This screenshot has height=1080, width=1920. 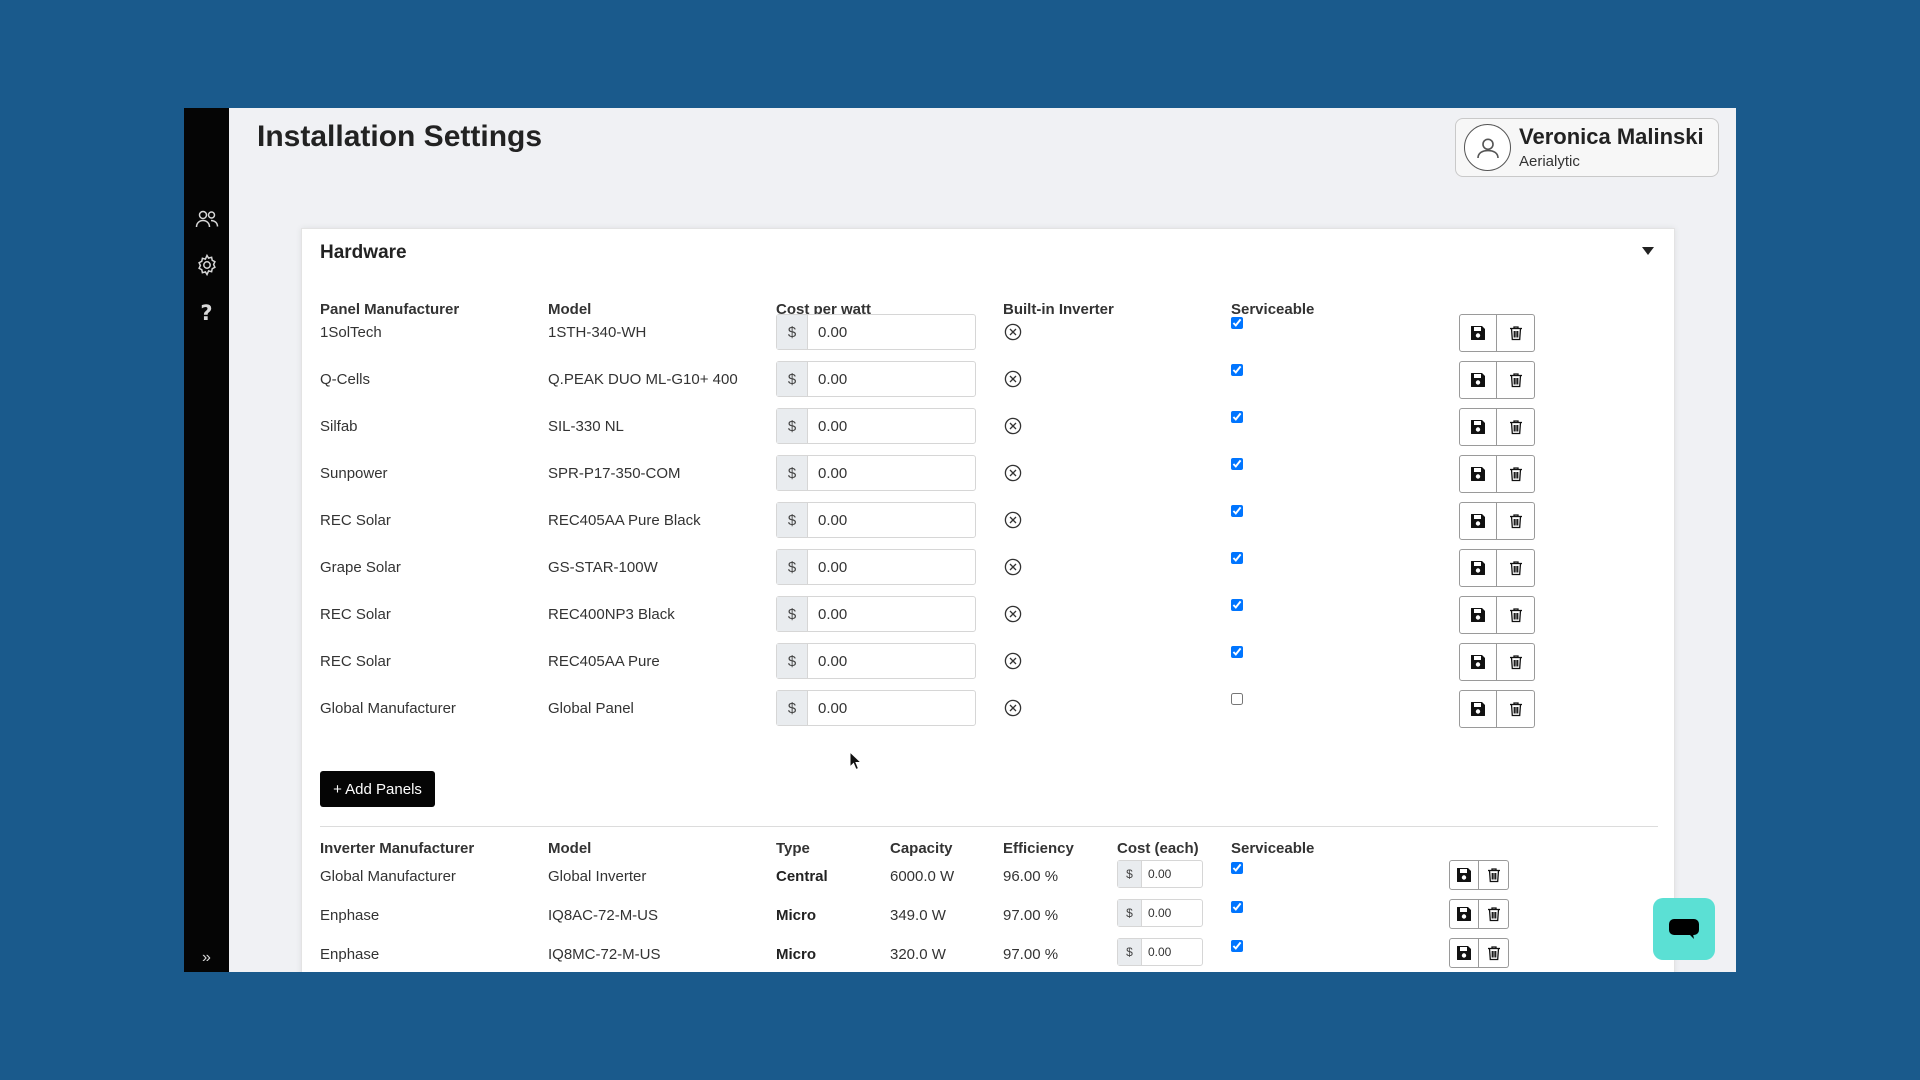 What do you see at coordinates (597, 332) in the screenshot?
I see `panel-model: 1STH-340-WH` at bounding box center [597, 332].